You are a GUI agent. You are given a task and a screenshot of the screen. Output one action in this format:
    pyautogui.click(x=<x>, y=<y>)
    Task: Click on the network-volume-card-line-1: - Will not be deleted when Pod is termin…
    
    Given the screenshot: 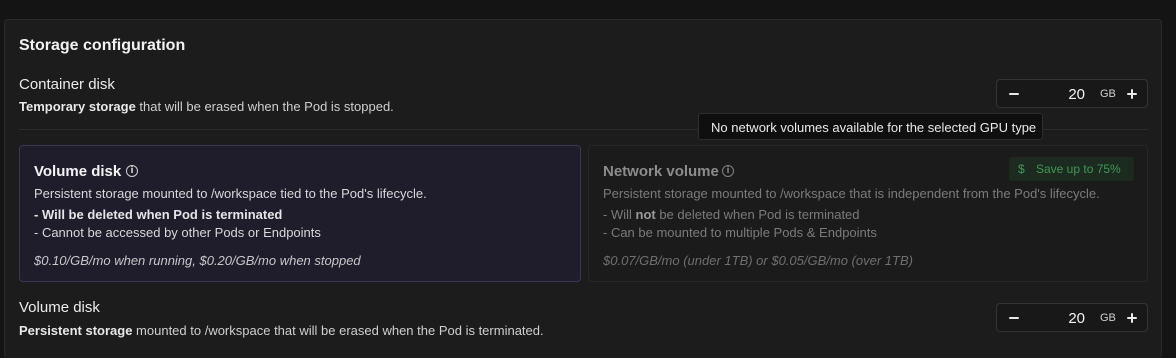 What is the action you would take?
    pyautogui.click(x=731, y=214)
    